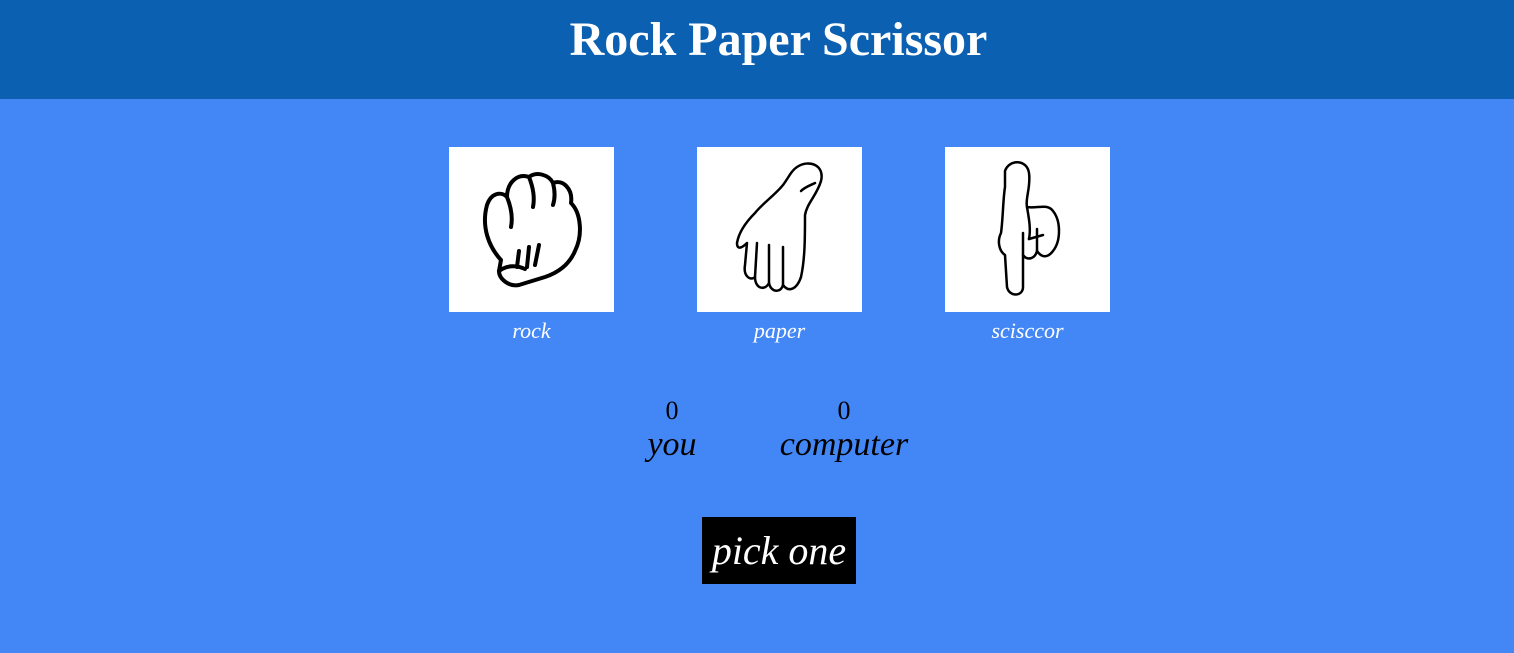 This screenshot has width=1514, height=653. Describe the element at coordinates (531, 330) in the screenshot. I see `choice-label: rock` at that location.